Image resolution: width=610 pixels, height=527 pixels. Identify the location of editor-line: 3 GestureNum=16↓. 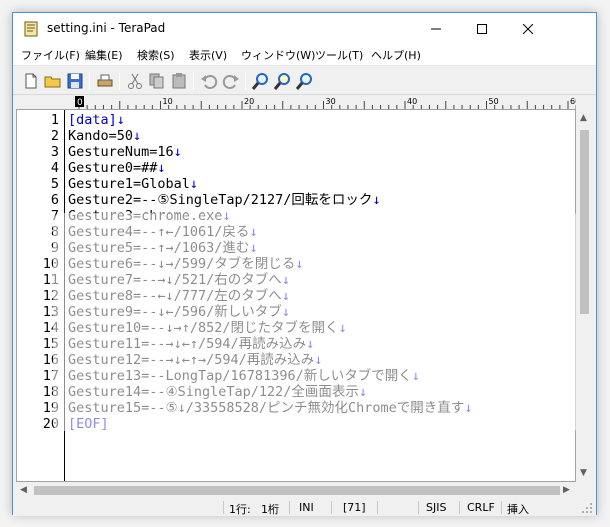
(296, 152).